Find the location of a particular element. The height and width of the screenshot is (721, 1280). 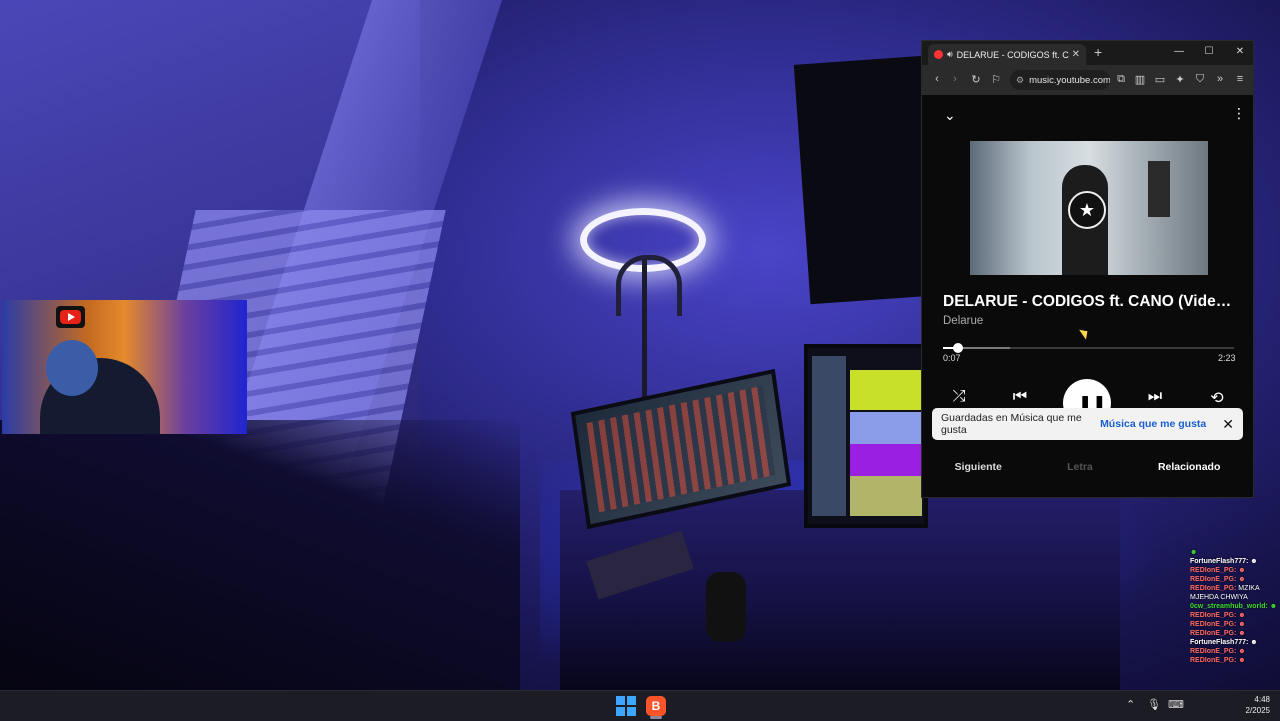

speaker-icon: 🔊︎ is located at coordinates (950, 54).